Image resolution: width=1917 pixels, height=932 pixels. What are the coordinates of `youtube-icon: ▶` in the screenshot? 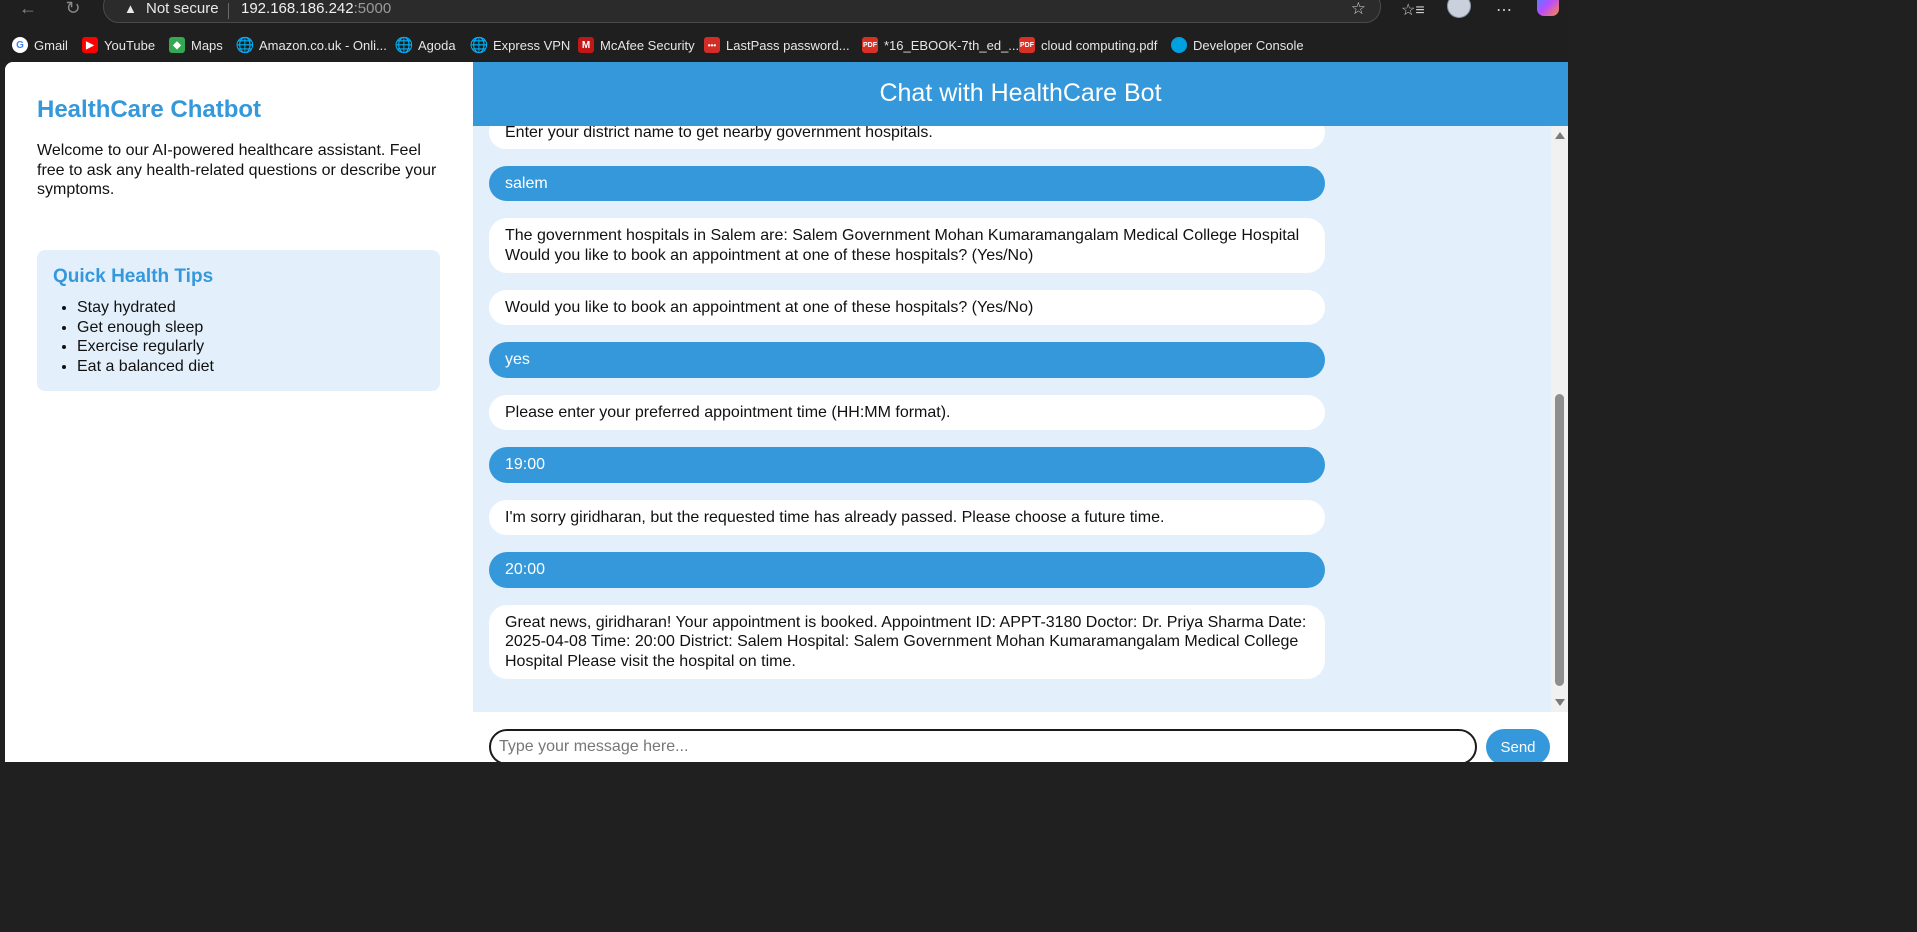 It's located at (90, 45).